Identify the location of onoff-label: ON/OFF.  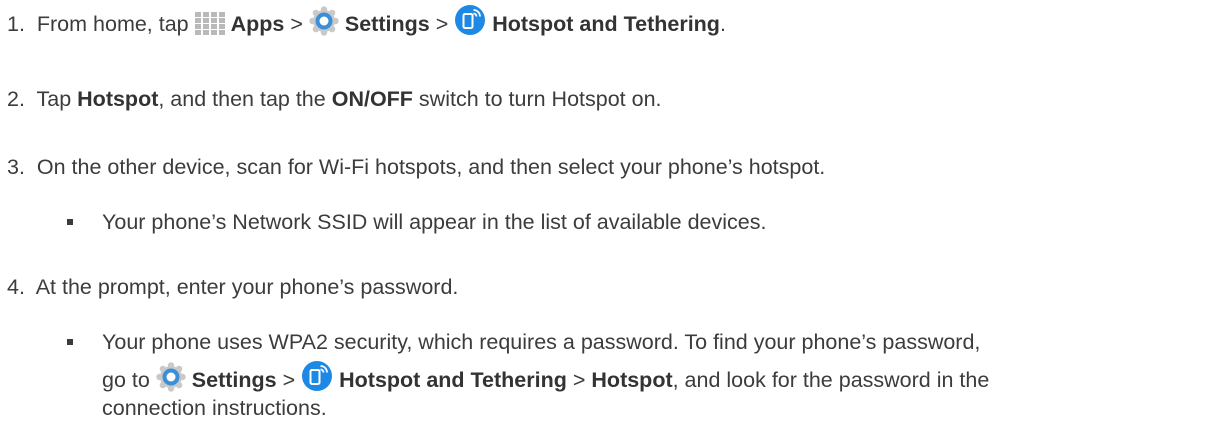
(372, 99).